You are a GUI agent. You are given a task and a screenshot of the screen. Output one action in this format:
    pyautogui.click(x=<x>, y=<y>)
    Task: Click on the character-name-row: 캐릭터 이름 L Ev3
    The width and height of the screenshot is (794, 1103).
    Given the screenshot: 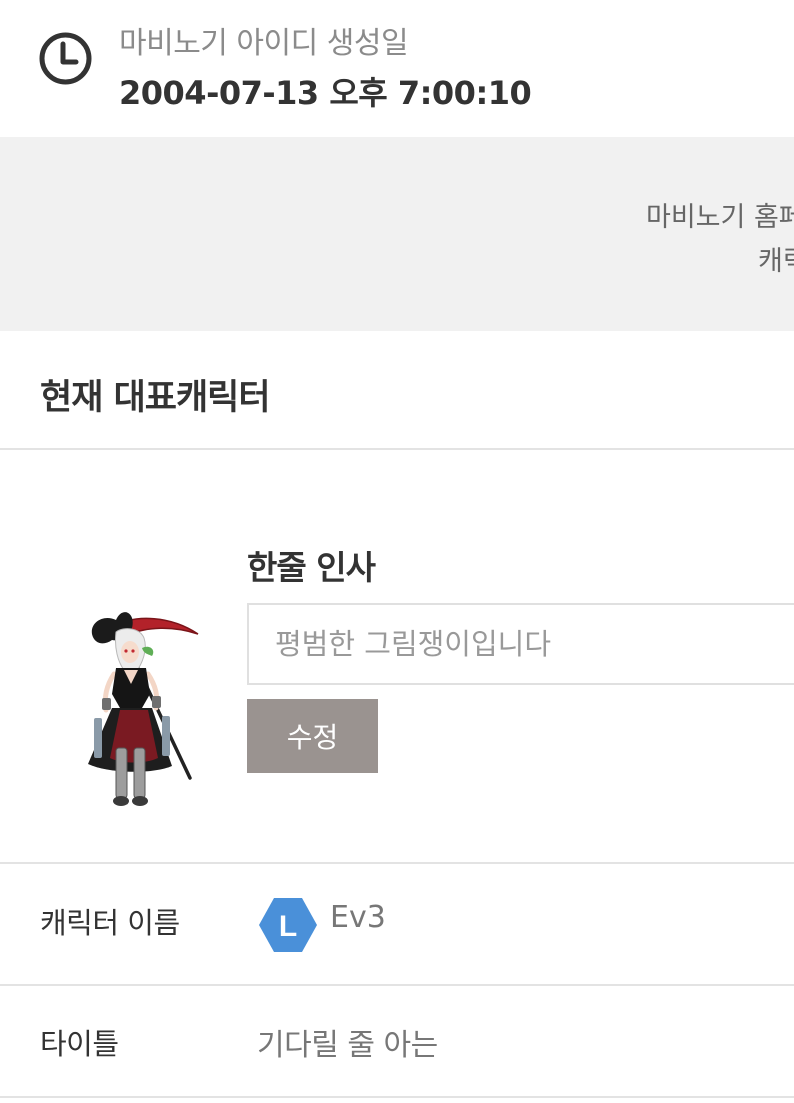 What is the action you would take?
    pyautogui.click(x=397, y=925)
    